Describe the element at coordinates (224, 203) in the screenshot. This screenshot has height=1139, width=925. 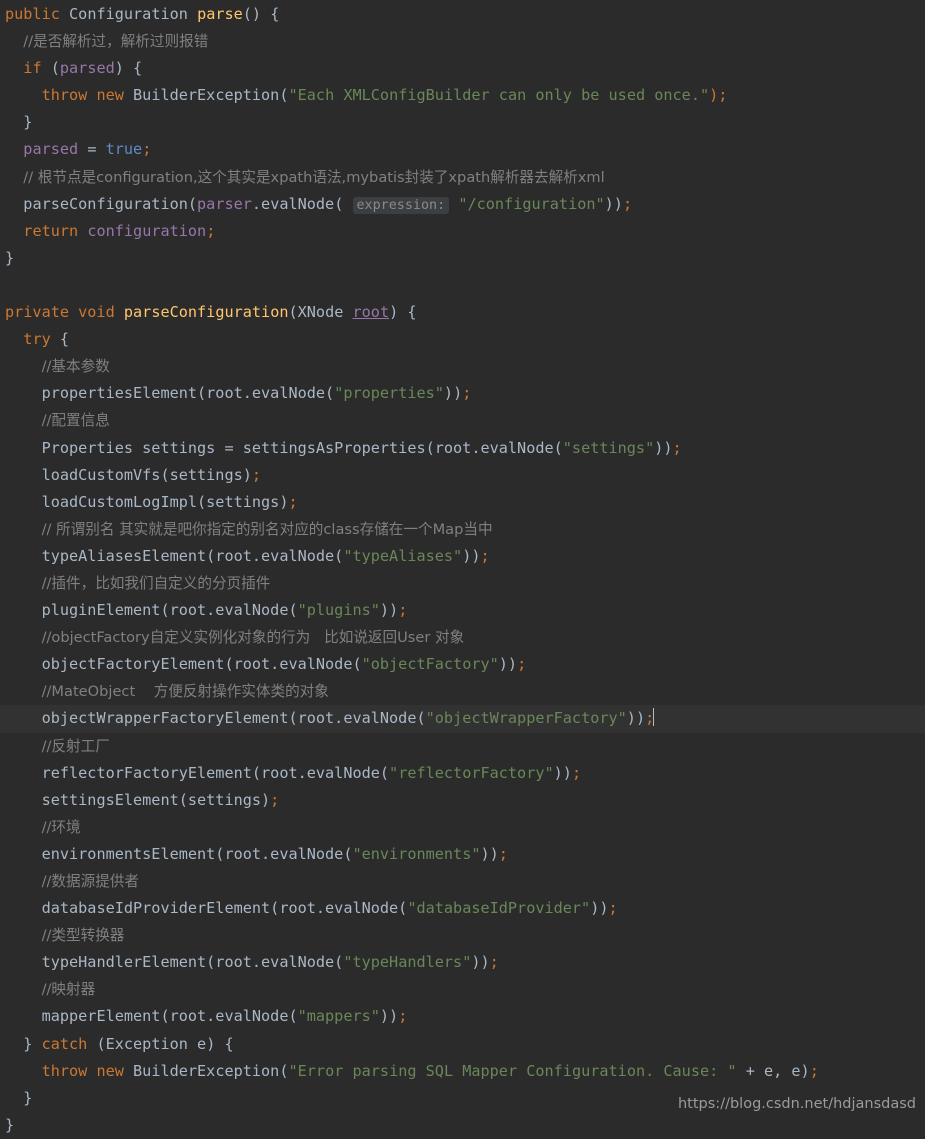
I see `field-parser: parser` at that location.